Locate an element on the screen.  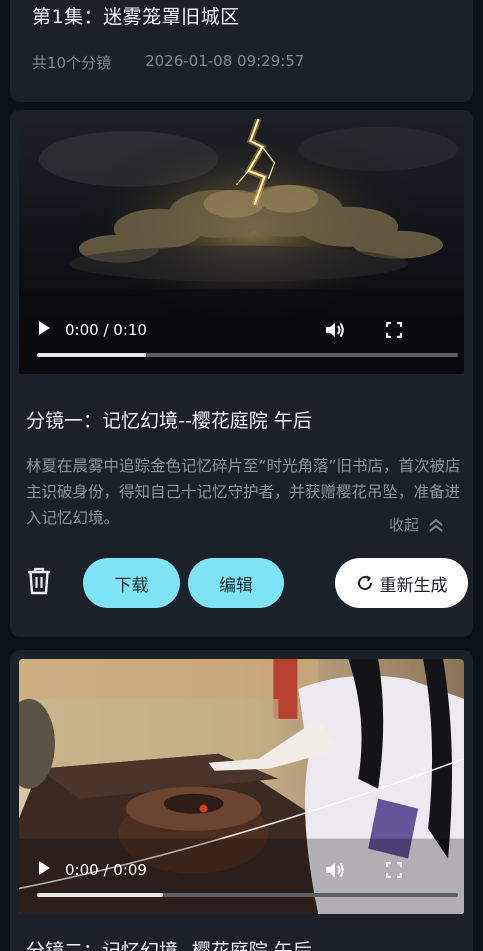
video-time: 0:00 / 0:09 is located at coordinates (106, 870).